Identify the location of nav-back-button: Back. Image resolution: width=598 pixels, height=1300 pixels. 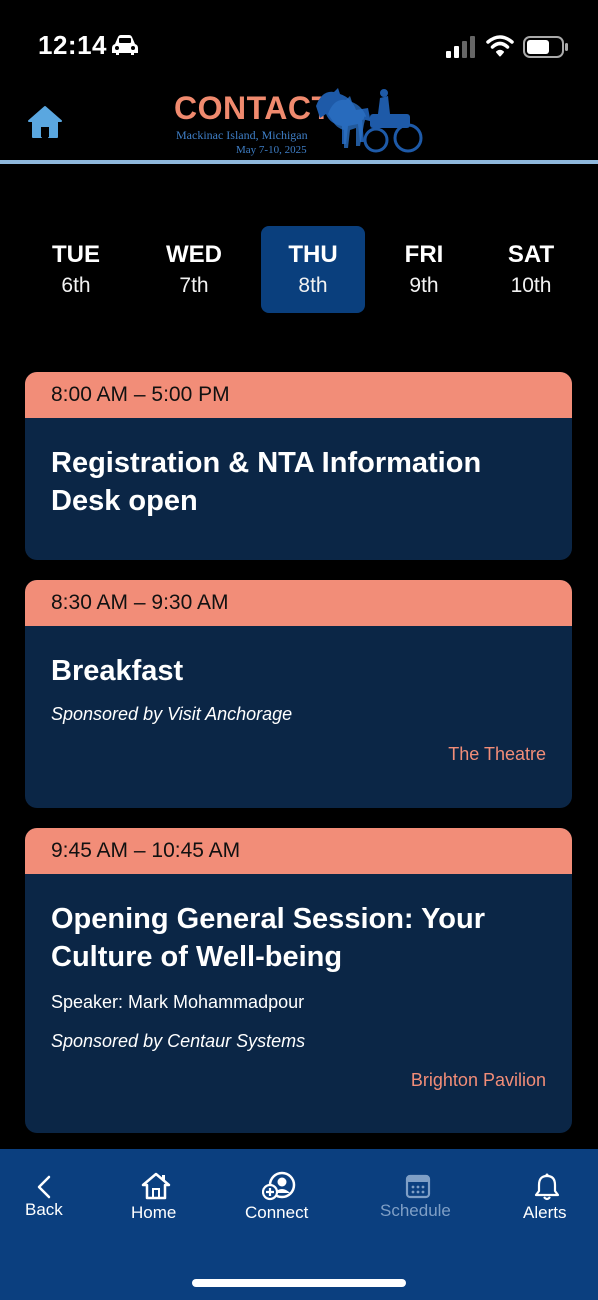
(46, 1189).